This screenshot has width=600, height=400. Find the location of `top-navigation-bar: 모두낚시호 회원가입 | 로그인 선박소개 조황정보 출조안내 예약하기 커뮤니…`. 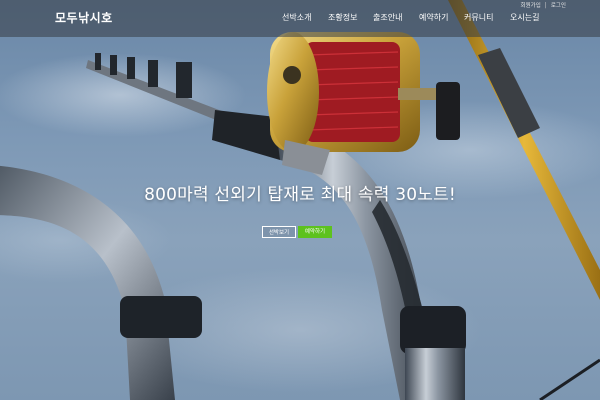

top-navigation-bar: 모두낚시호 회원가입 | 로그인 선박소개 조황정보 출조안내 예약하기 커뮤니… is located at coordinates (300, 18).